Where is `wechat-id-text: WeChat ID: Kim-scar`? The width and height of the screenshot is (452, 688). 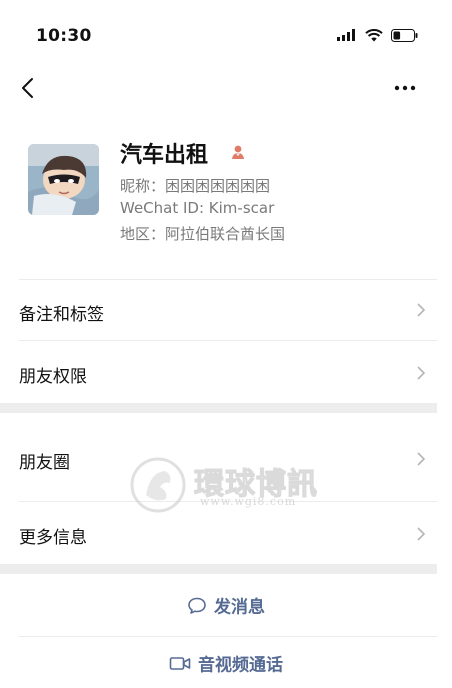
wechat-id-text: WeChat ID: Kim-scar is located at coordinates (197, 208).